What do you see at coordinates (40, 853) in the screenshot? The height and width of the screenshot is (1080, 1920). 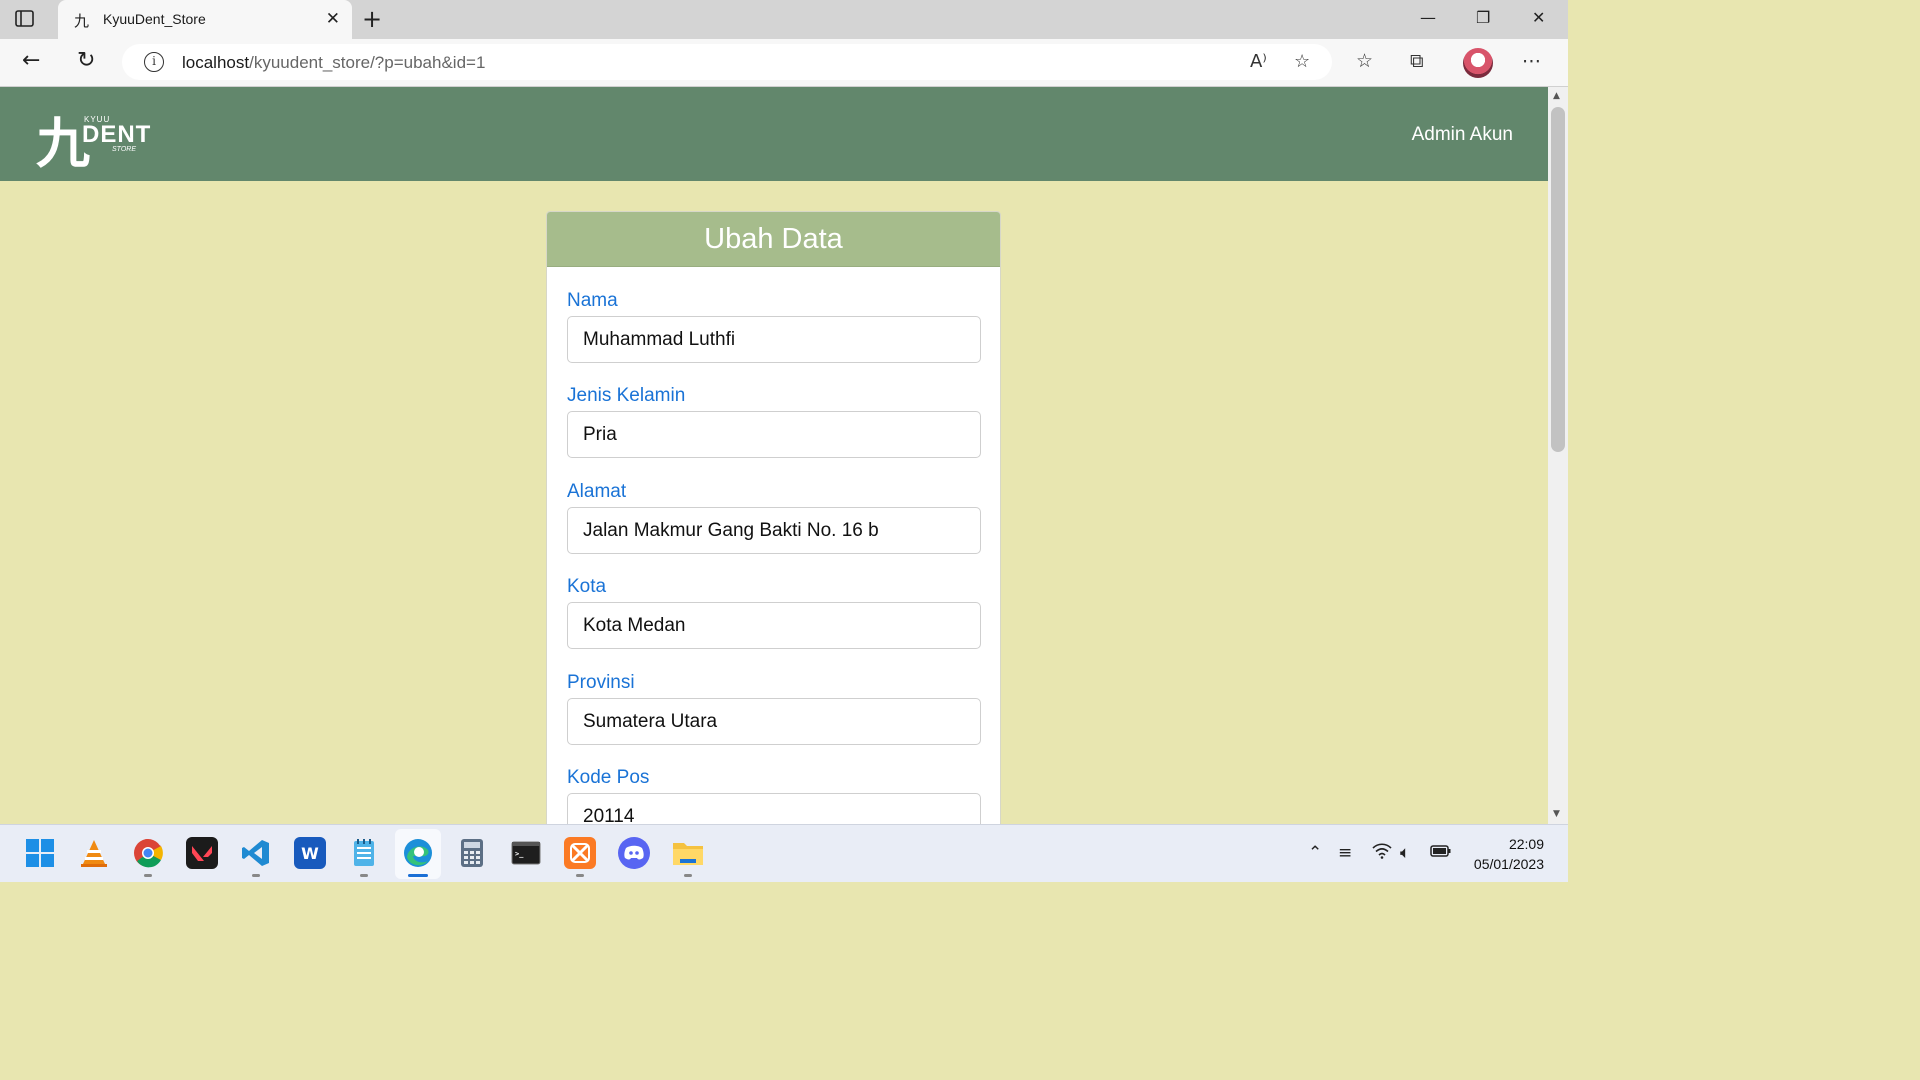 I see `windows-start-icon` at bounding box center [40, 853].